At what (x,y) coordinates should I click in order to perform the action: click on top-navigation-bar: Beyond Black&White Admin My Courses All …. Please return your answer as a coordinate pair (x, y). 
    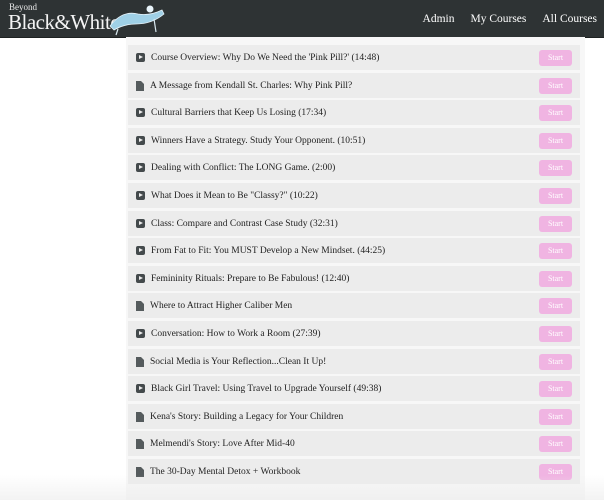
    Looking at the image, I should click on (302, 19).